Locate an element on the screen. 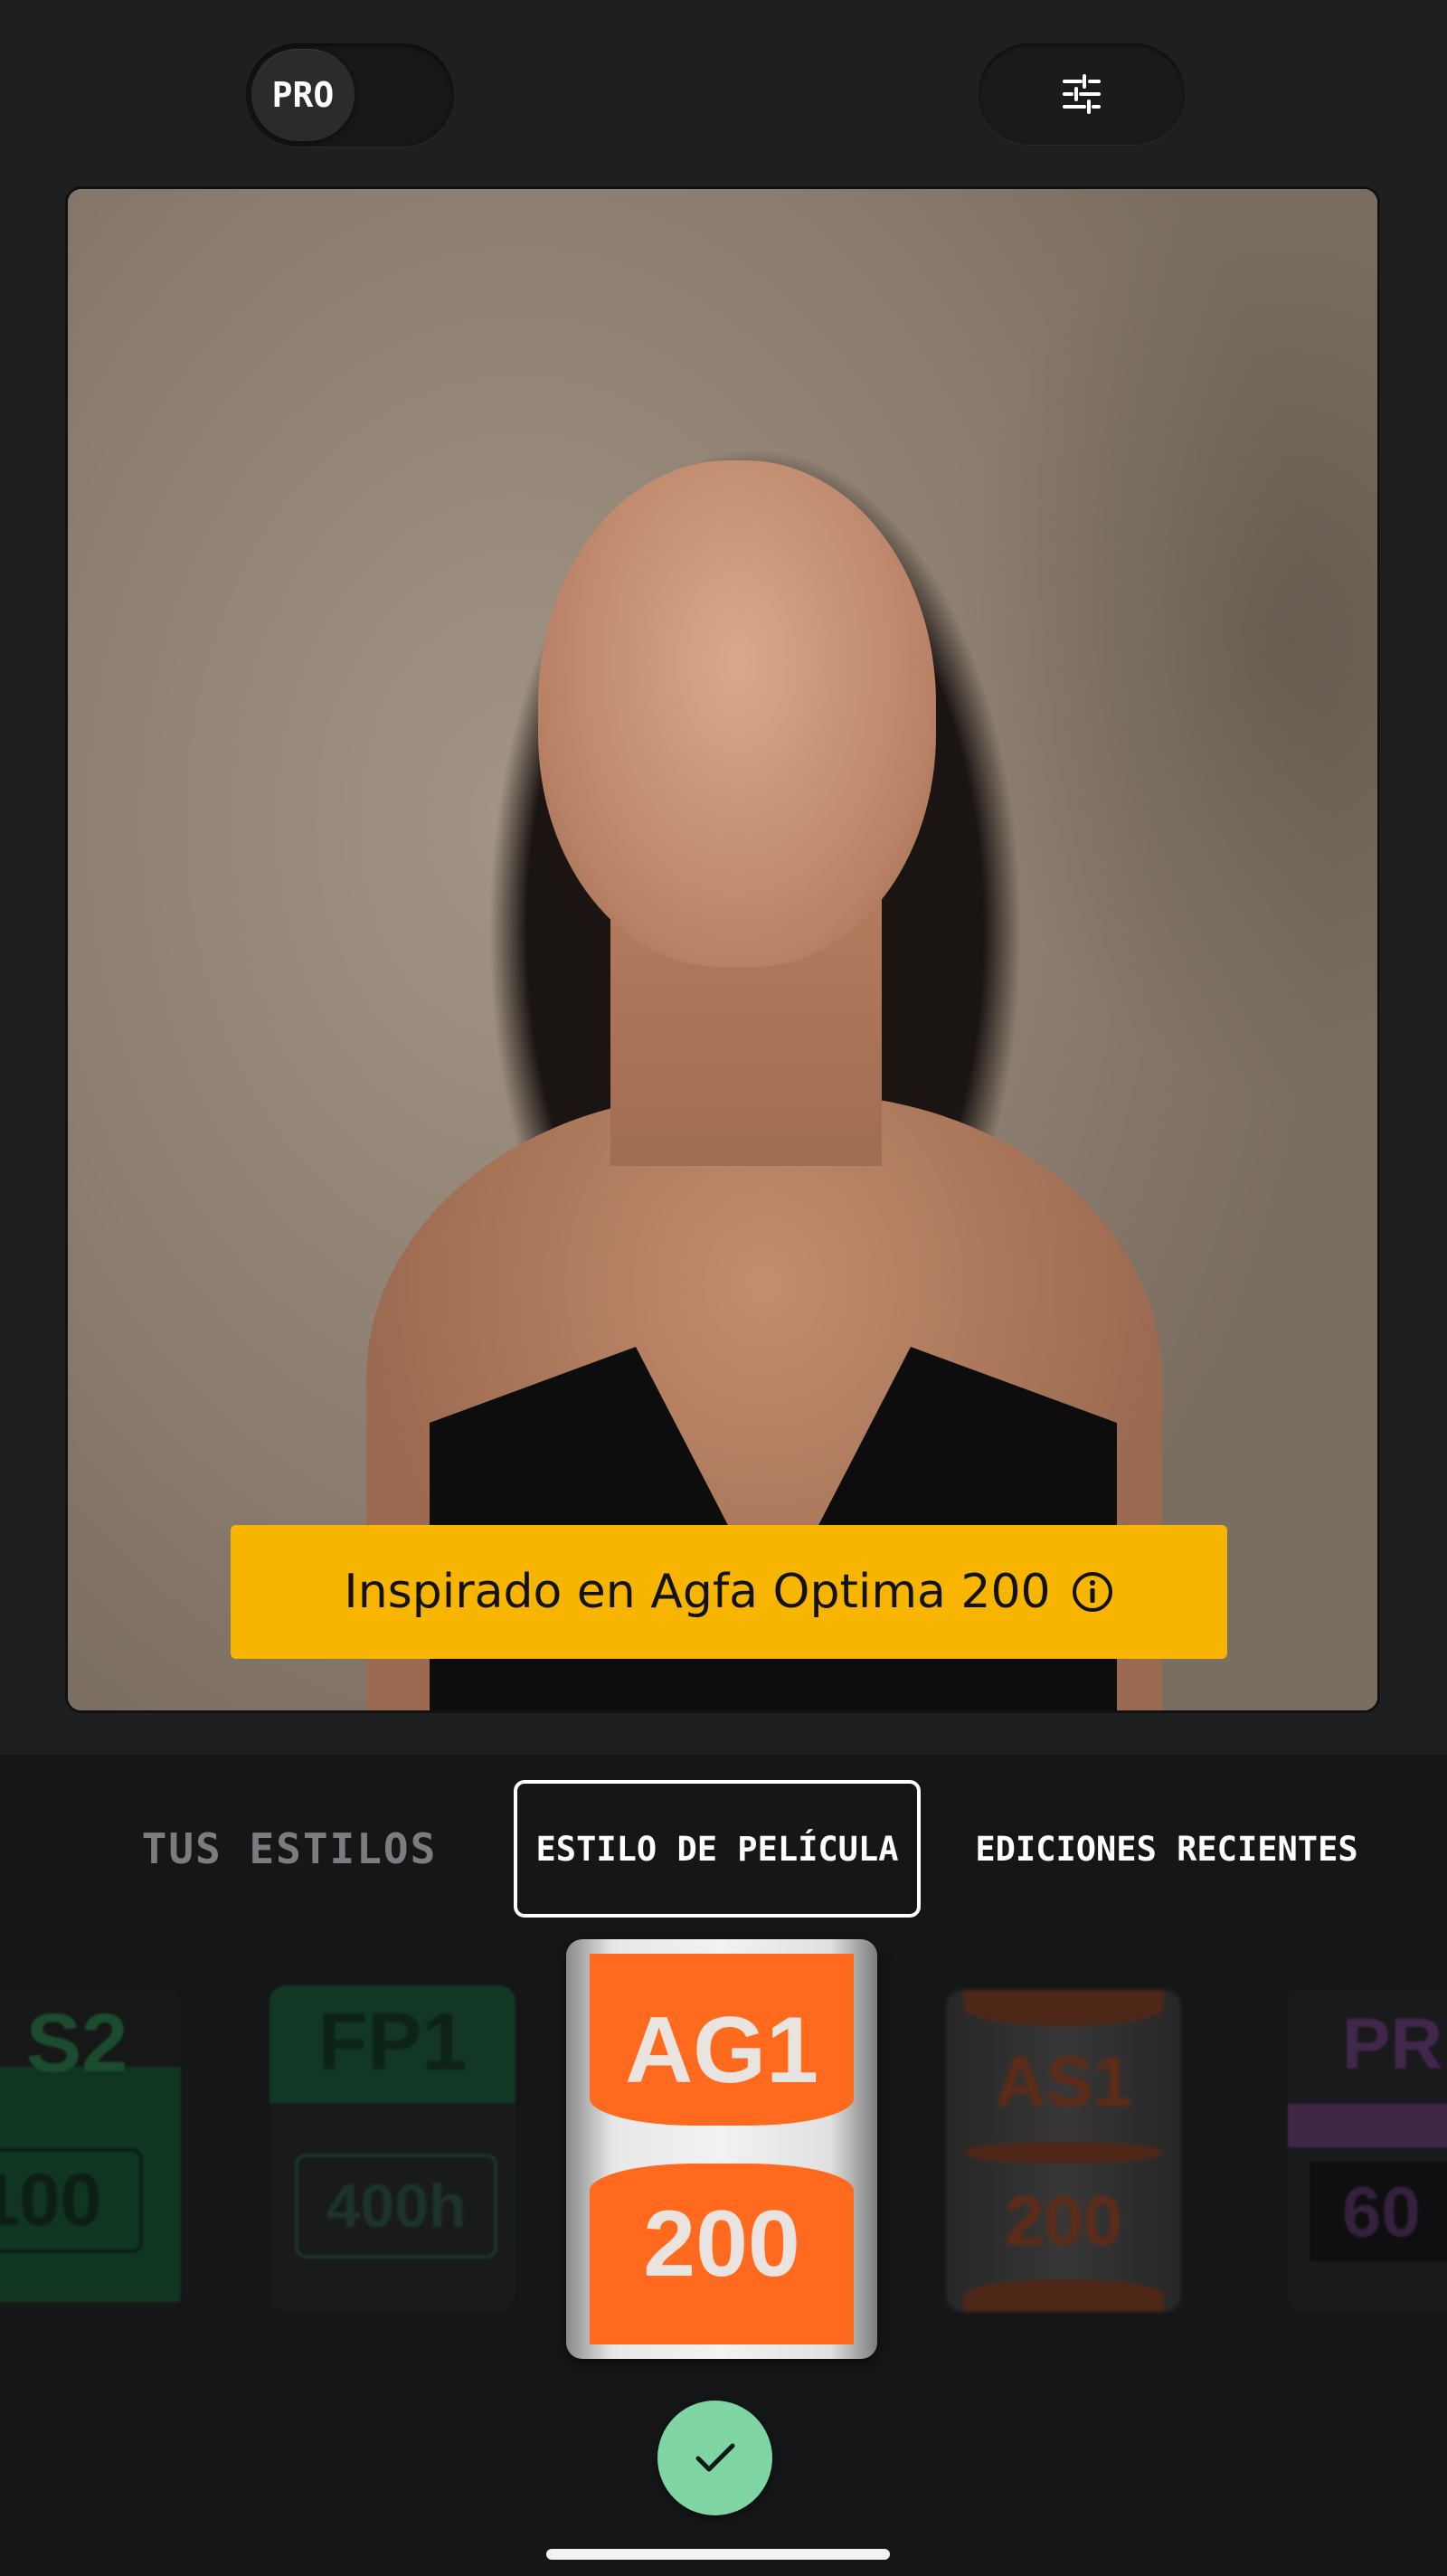 The width and height of the screenshot is (1447, 2576). info-icon is located at coordinates (1092, 1592).